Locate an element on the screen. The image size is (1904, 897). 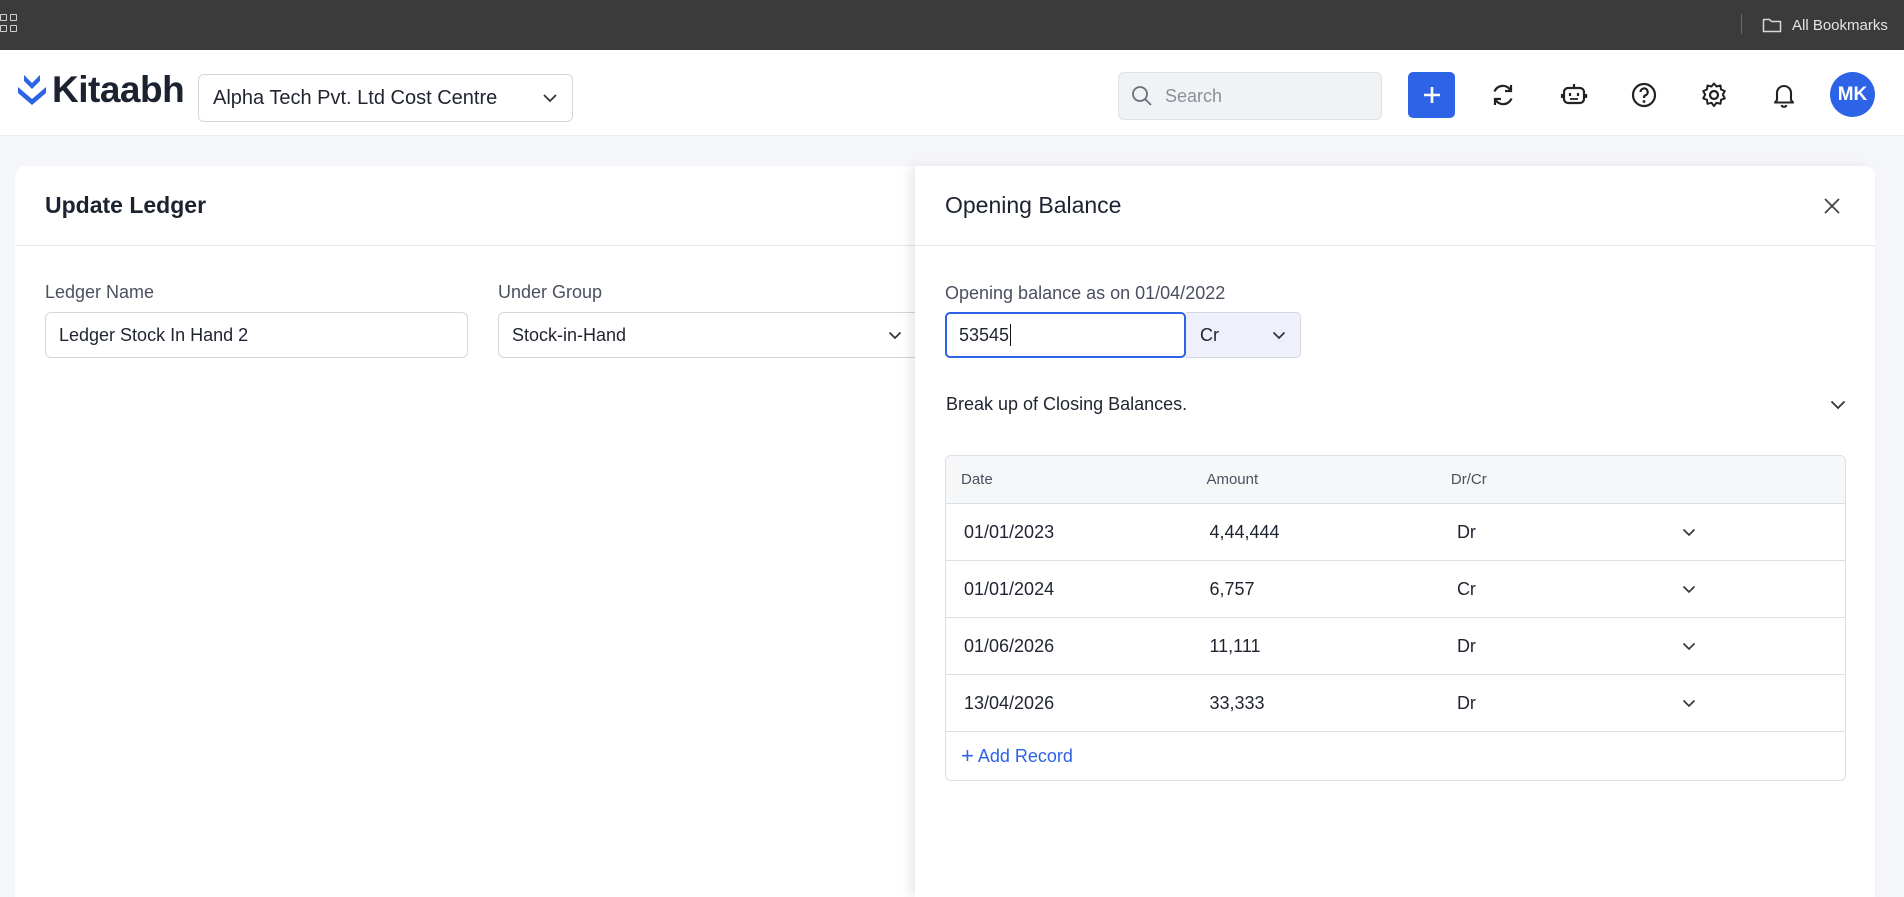
plus-icon is located at coordinates (1431, 95).